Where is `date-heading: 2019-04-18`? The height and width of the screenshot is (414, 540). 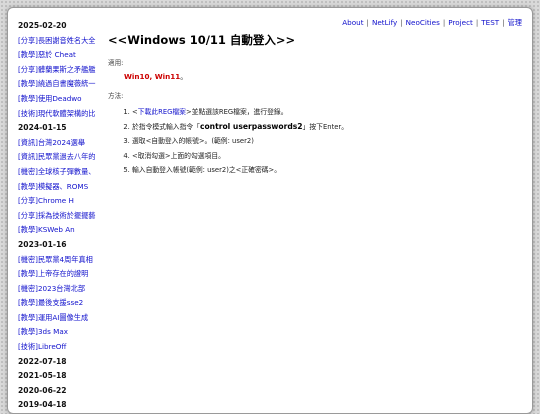 date-heading: 2019-04-18 is located at coordinates (42, 405).